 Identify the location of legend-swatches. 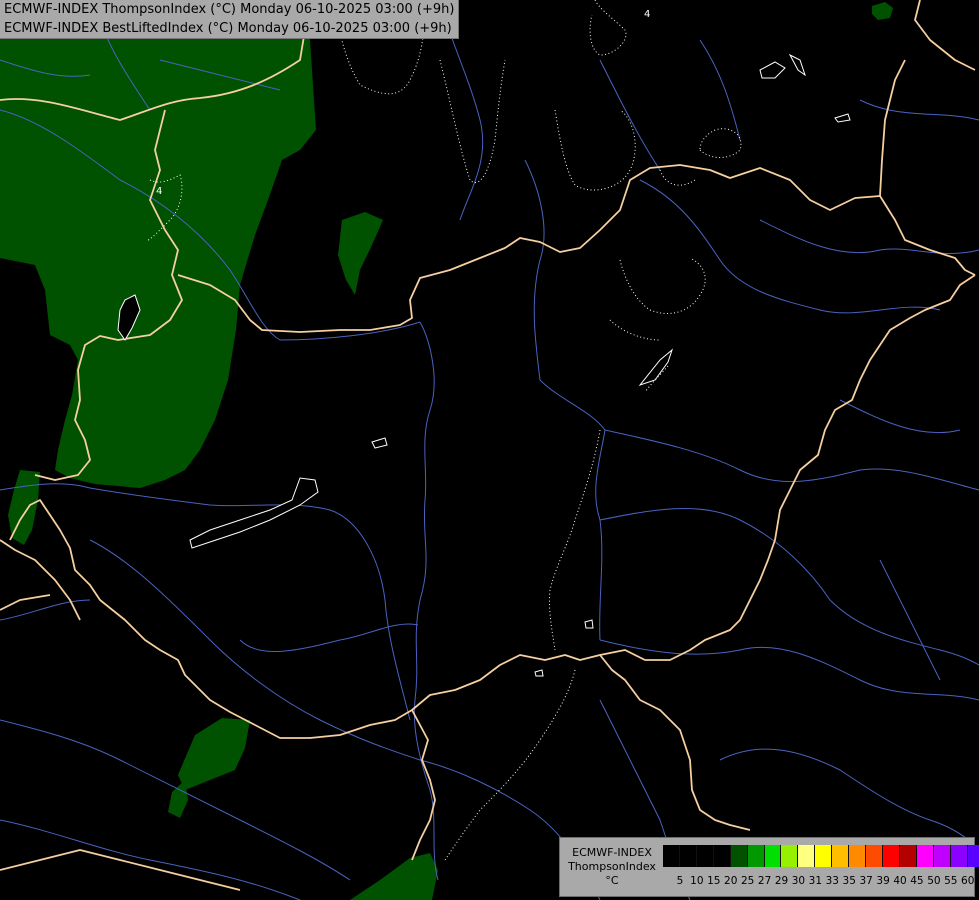
(821, 856).